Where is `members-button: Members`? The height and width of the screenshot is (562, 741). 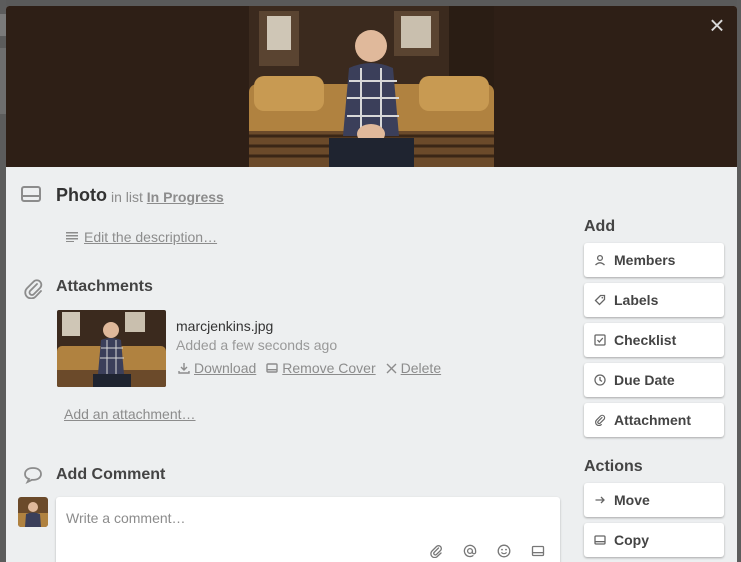 members-button: Members is located at coordinates (654, 260).